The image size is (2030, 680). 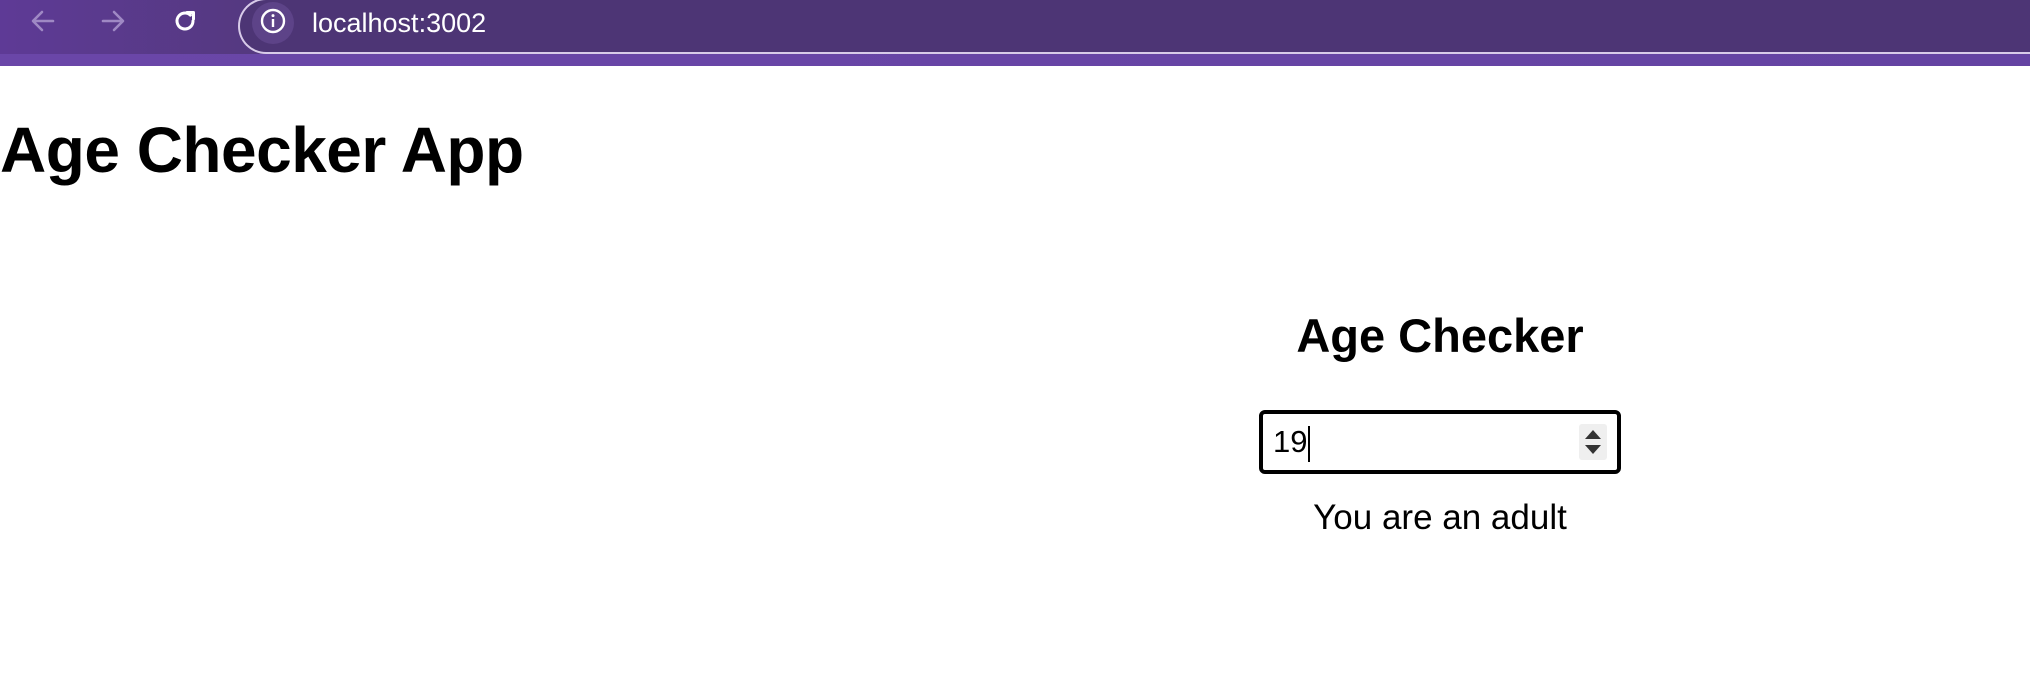 I want to click on number-stepper, so click(x=1593, y=442).